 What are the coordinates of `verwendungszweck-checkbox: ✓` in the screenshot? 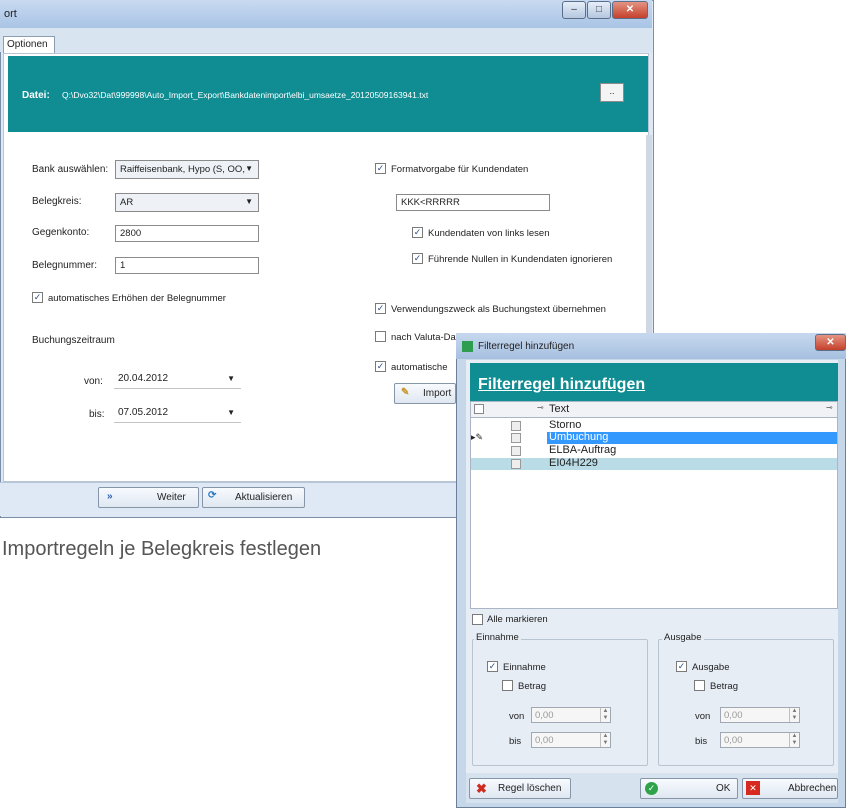 It's located at (380, 308).